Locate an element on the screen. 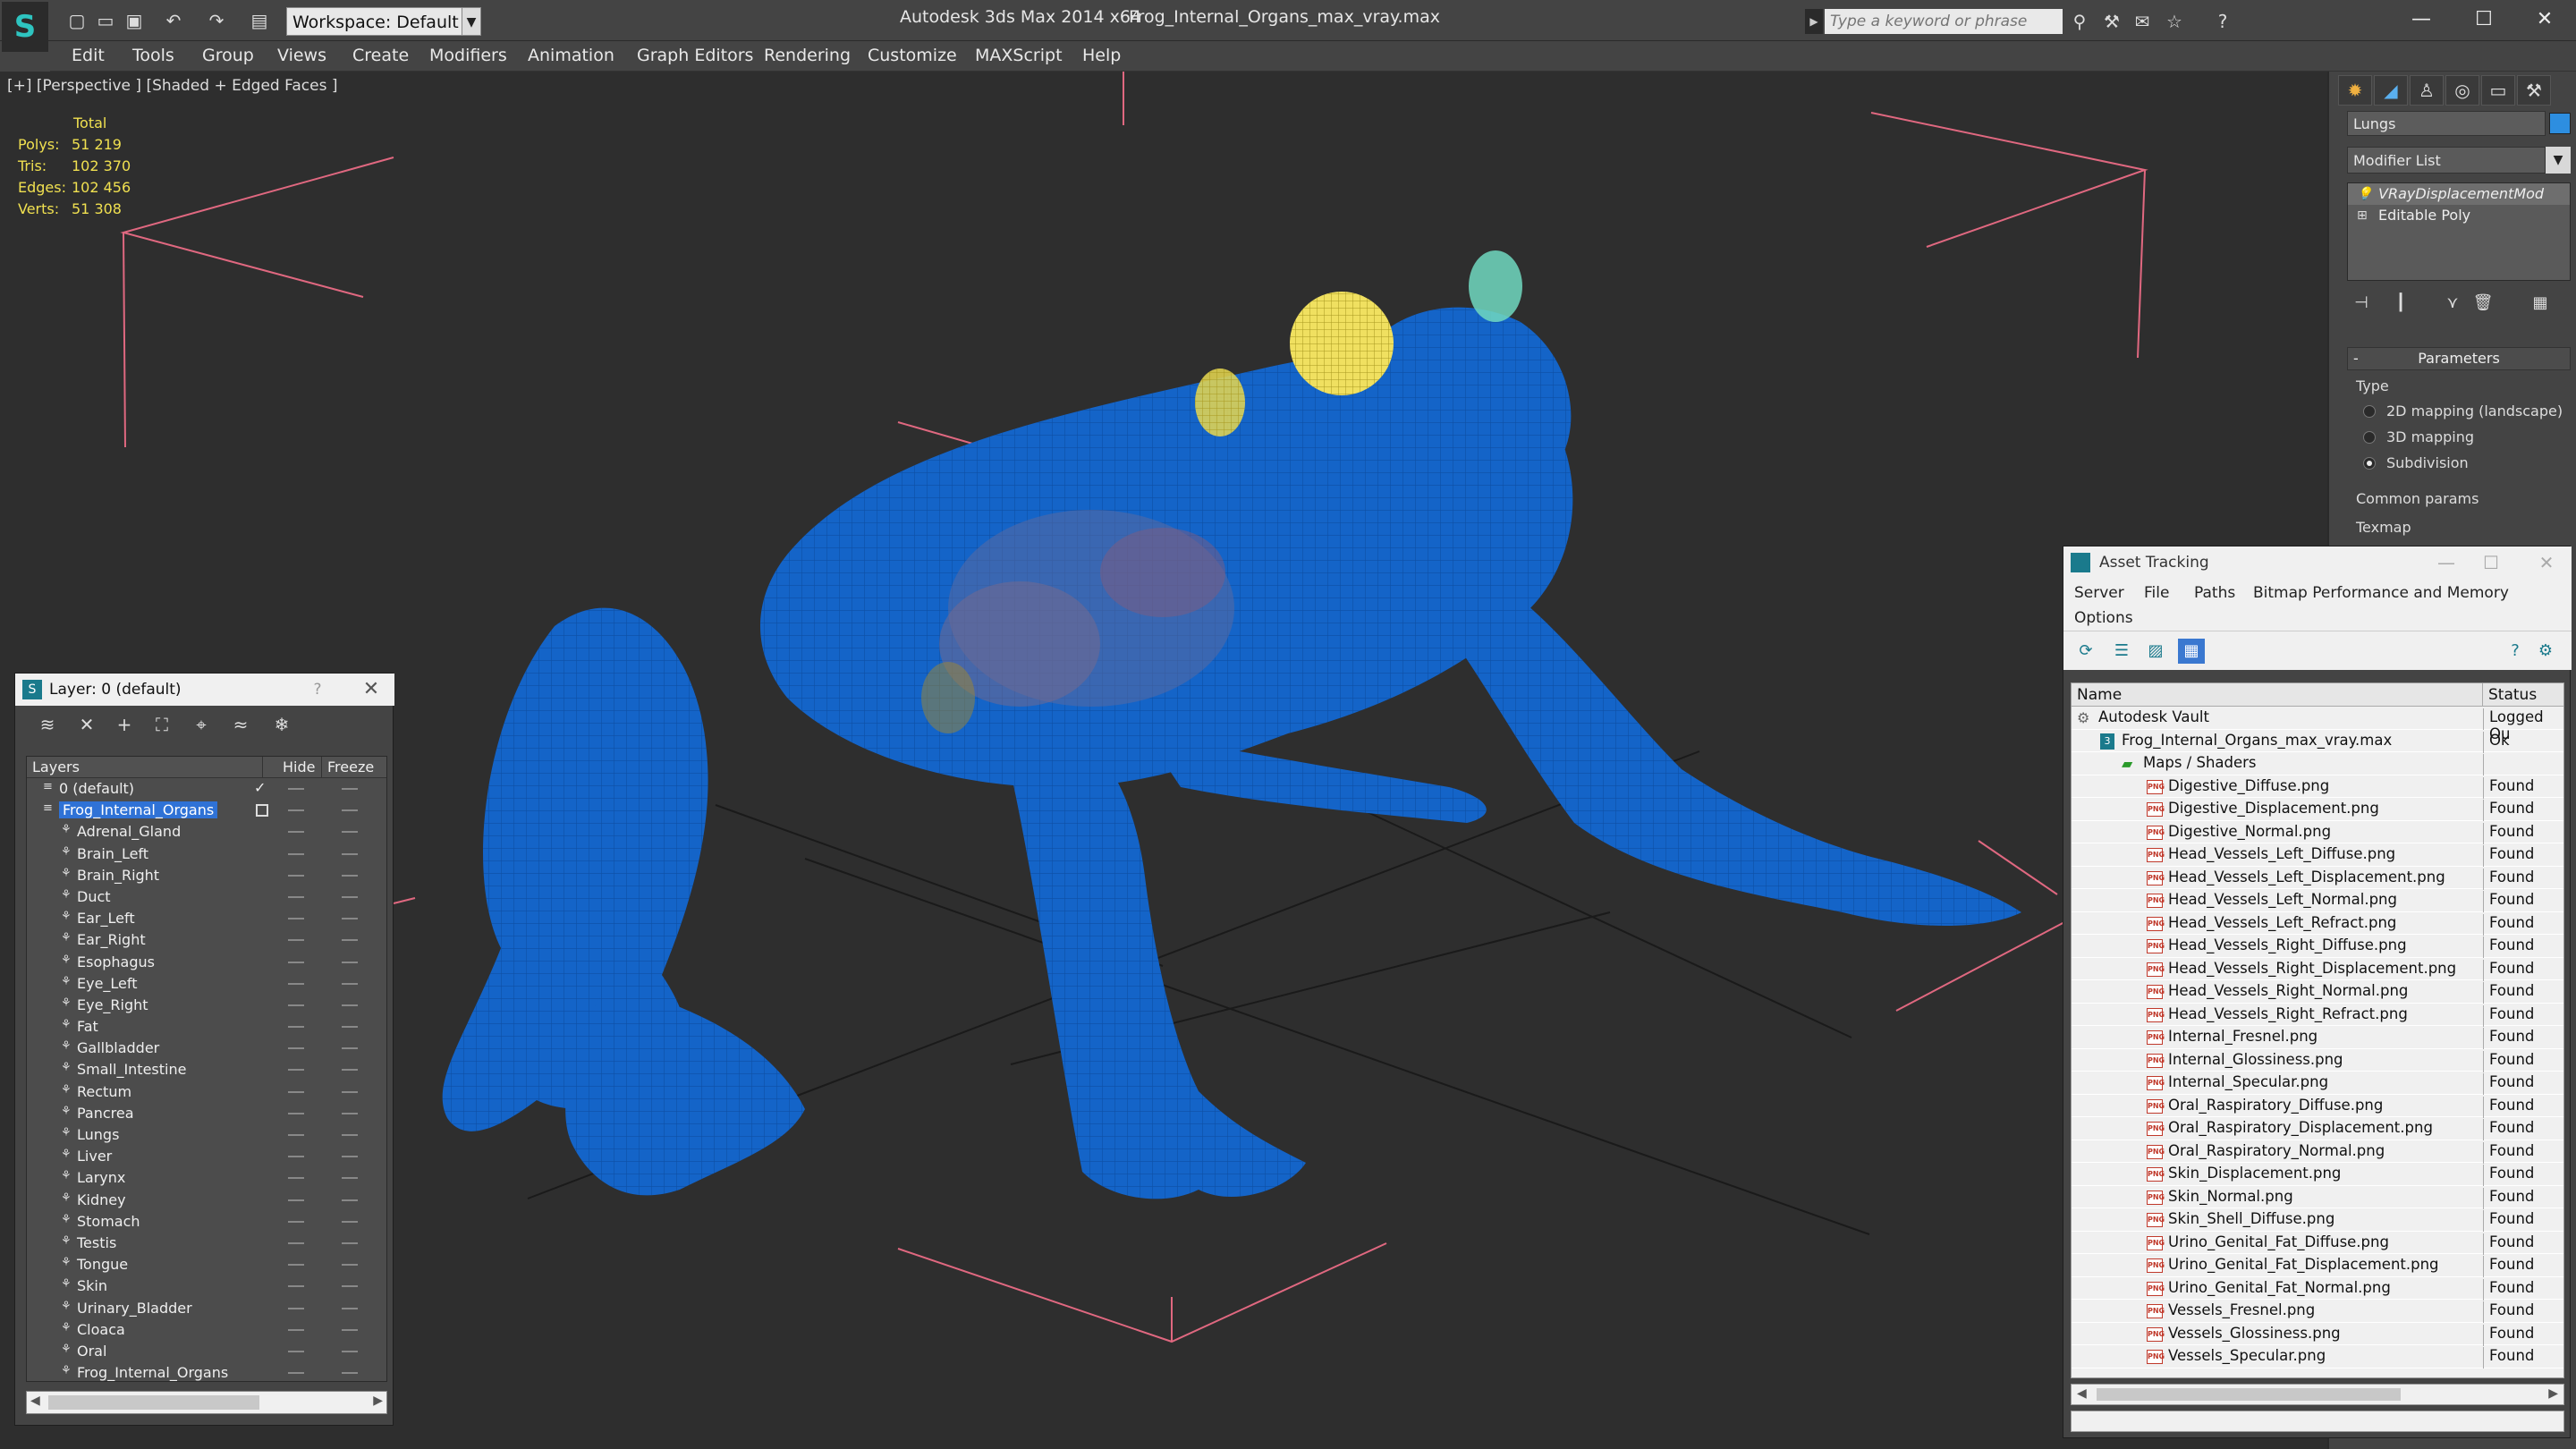  layer-row: ⚘ Skin is located at coordinates (206, 1286).